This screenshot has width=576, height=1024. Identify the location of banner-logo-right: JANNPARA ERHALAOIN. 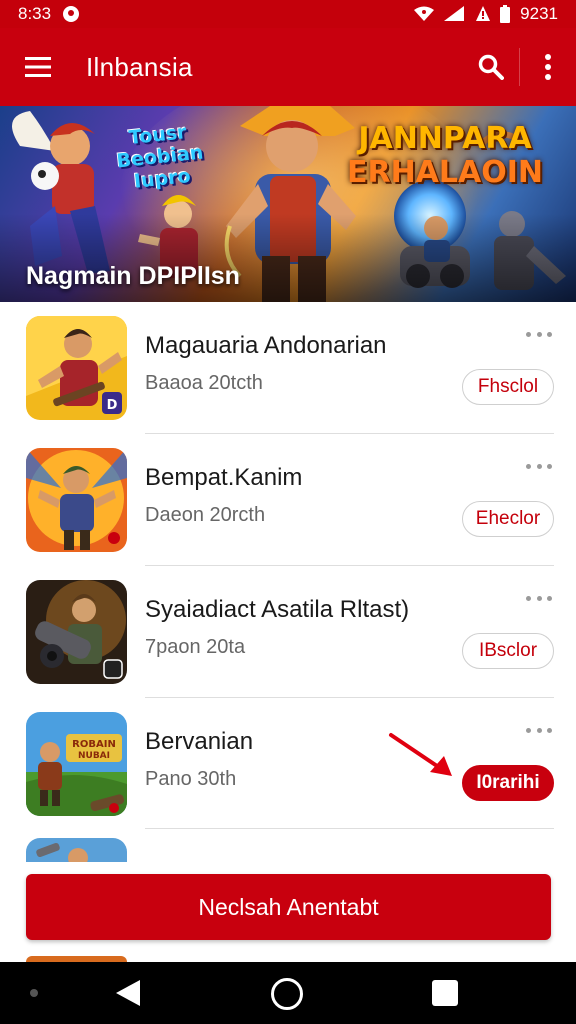
(445, 156).